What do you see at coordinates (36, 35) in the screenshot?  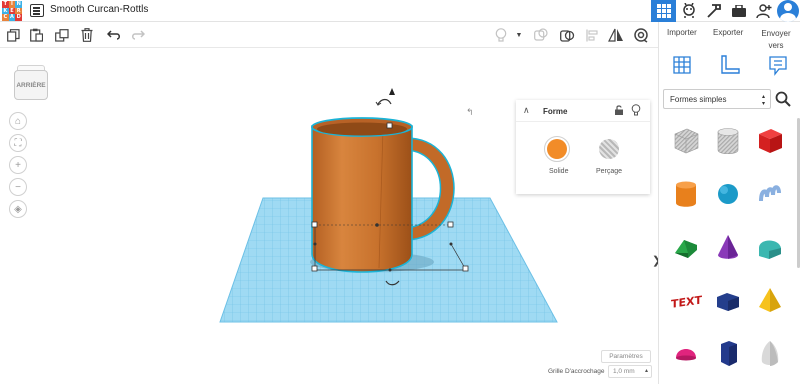 I see `paste-icon` at bounding box center [36, 35].